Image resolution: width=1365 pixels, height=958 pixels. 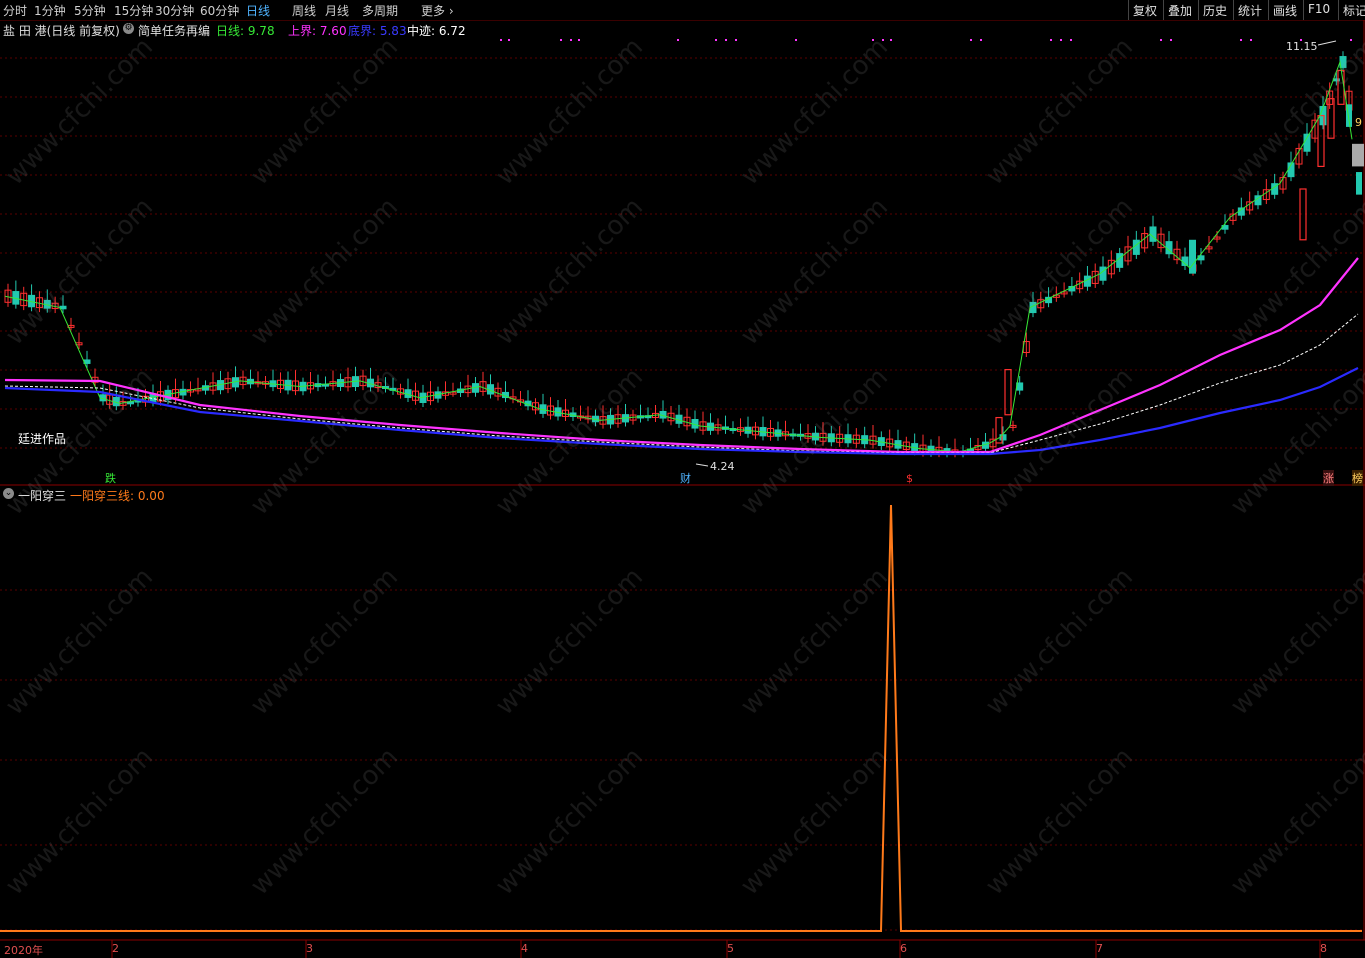 What do you see at coordinates (909, 478) in the screenshot?
I see `tag-dollar: $` at bounding box center [909, 478].